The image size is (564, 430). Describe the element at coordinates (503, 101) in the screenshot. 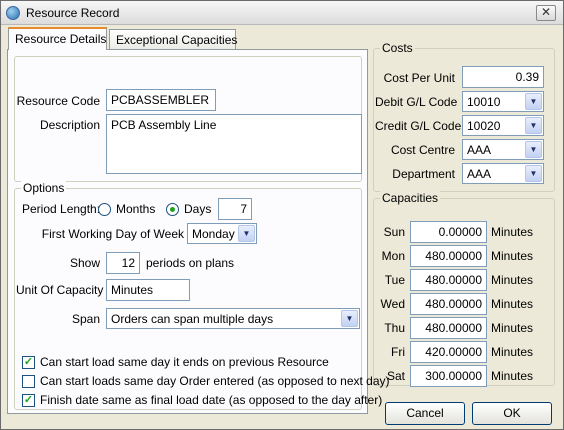

I see `debit-gl-select: 10010 ▼` at that location.